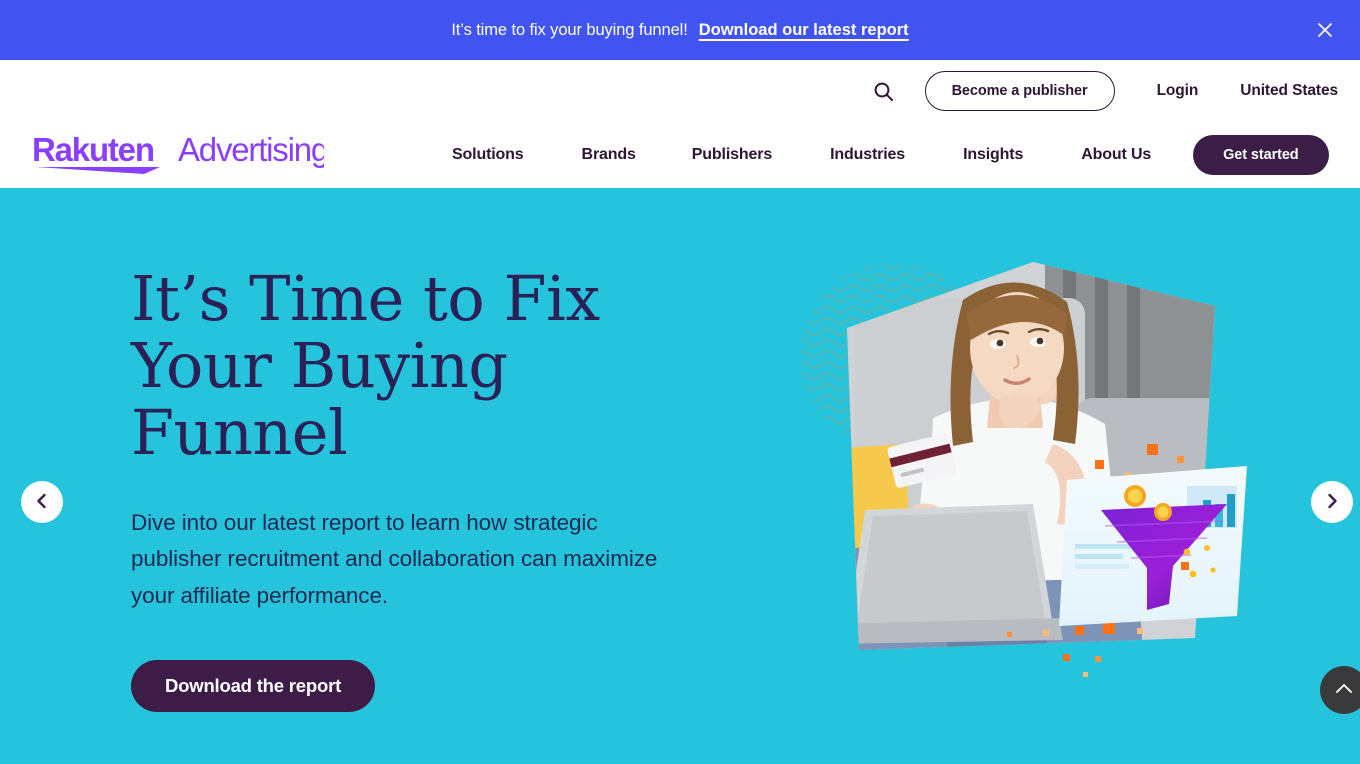 The image size is (1360, 764). What do you see at coordinates (1019, 91) in the screenshot?
I see `become-a-publisher-button: Become a publisher` at bounding box center [1019, 91].